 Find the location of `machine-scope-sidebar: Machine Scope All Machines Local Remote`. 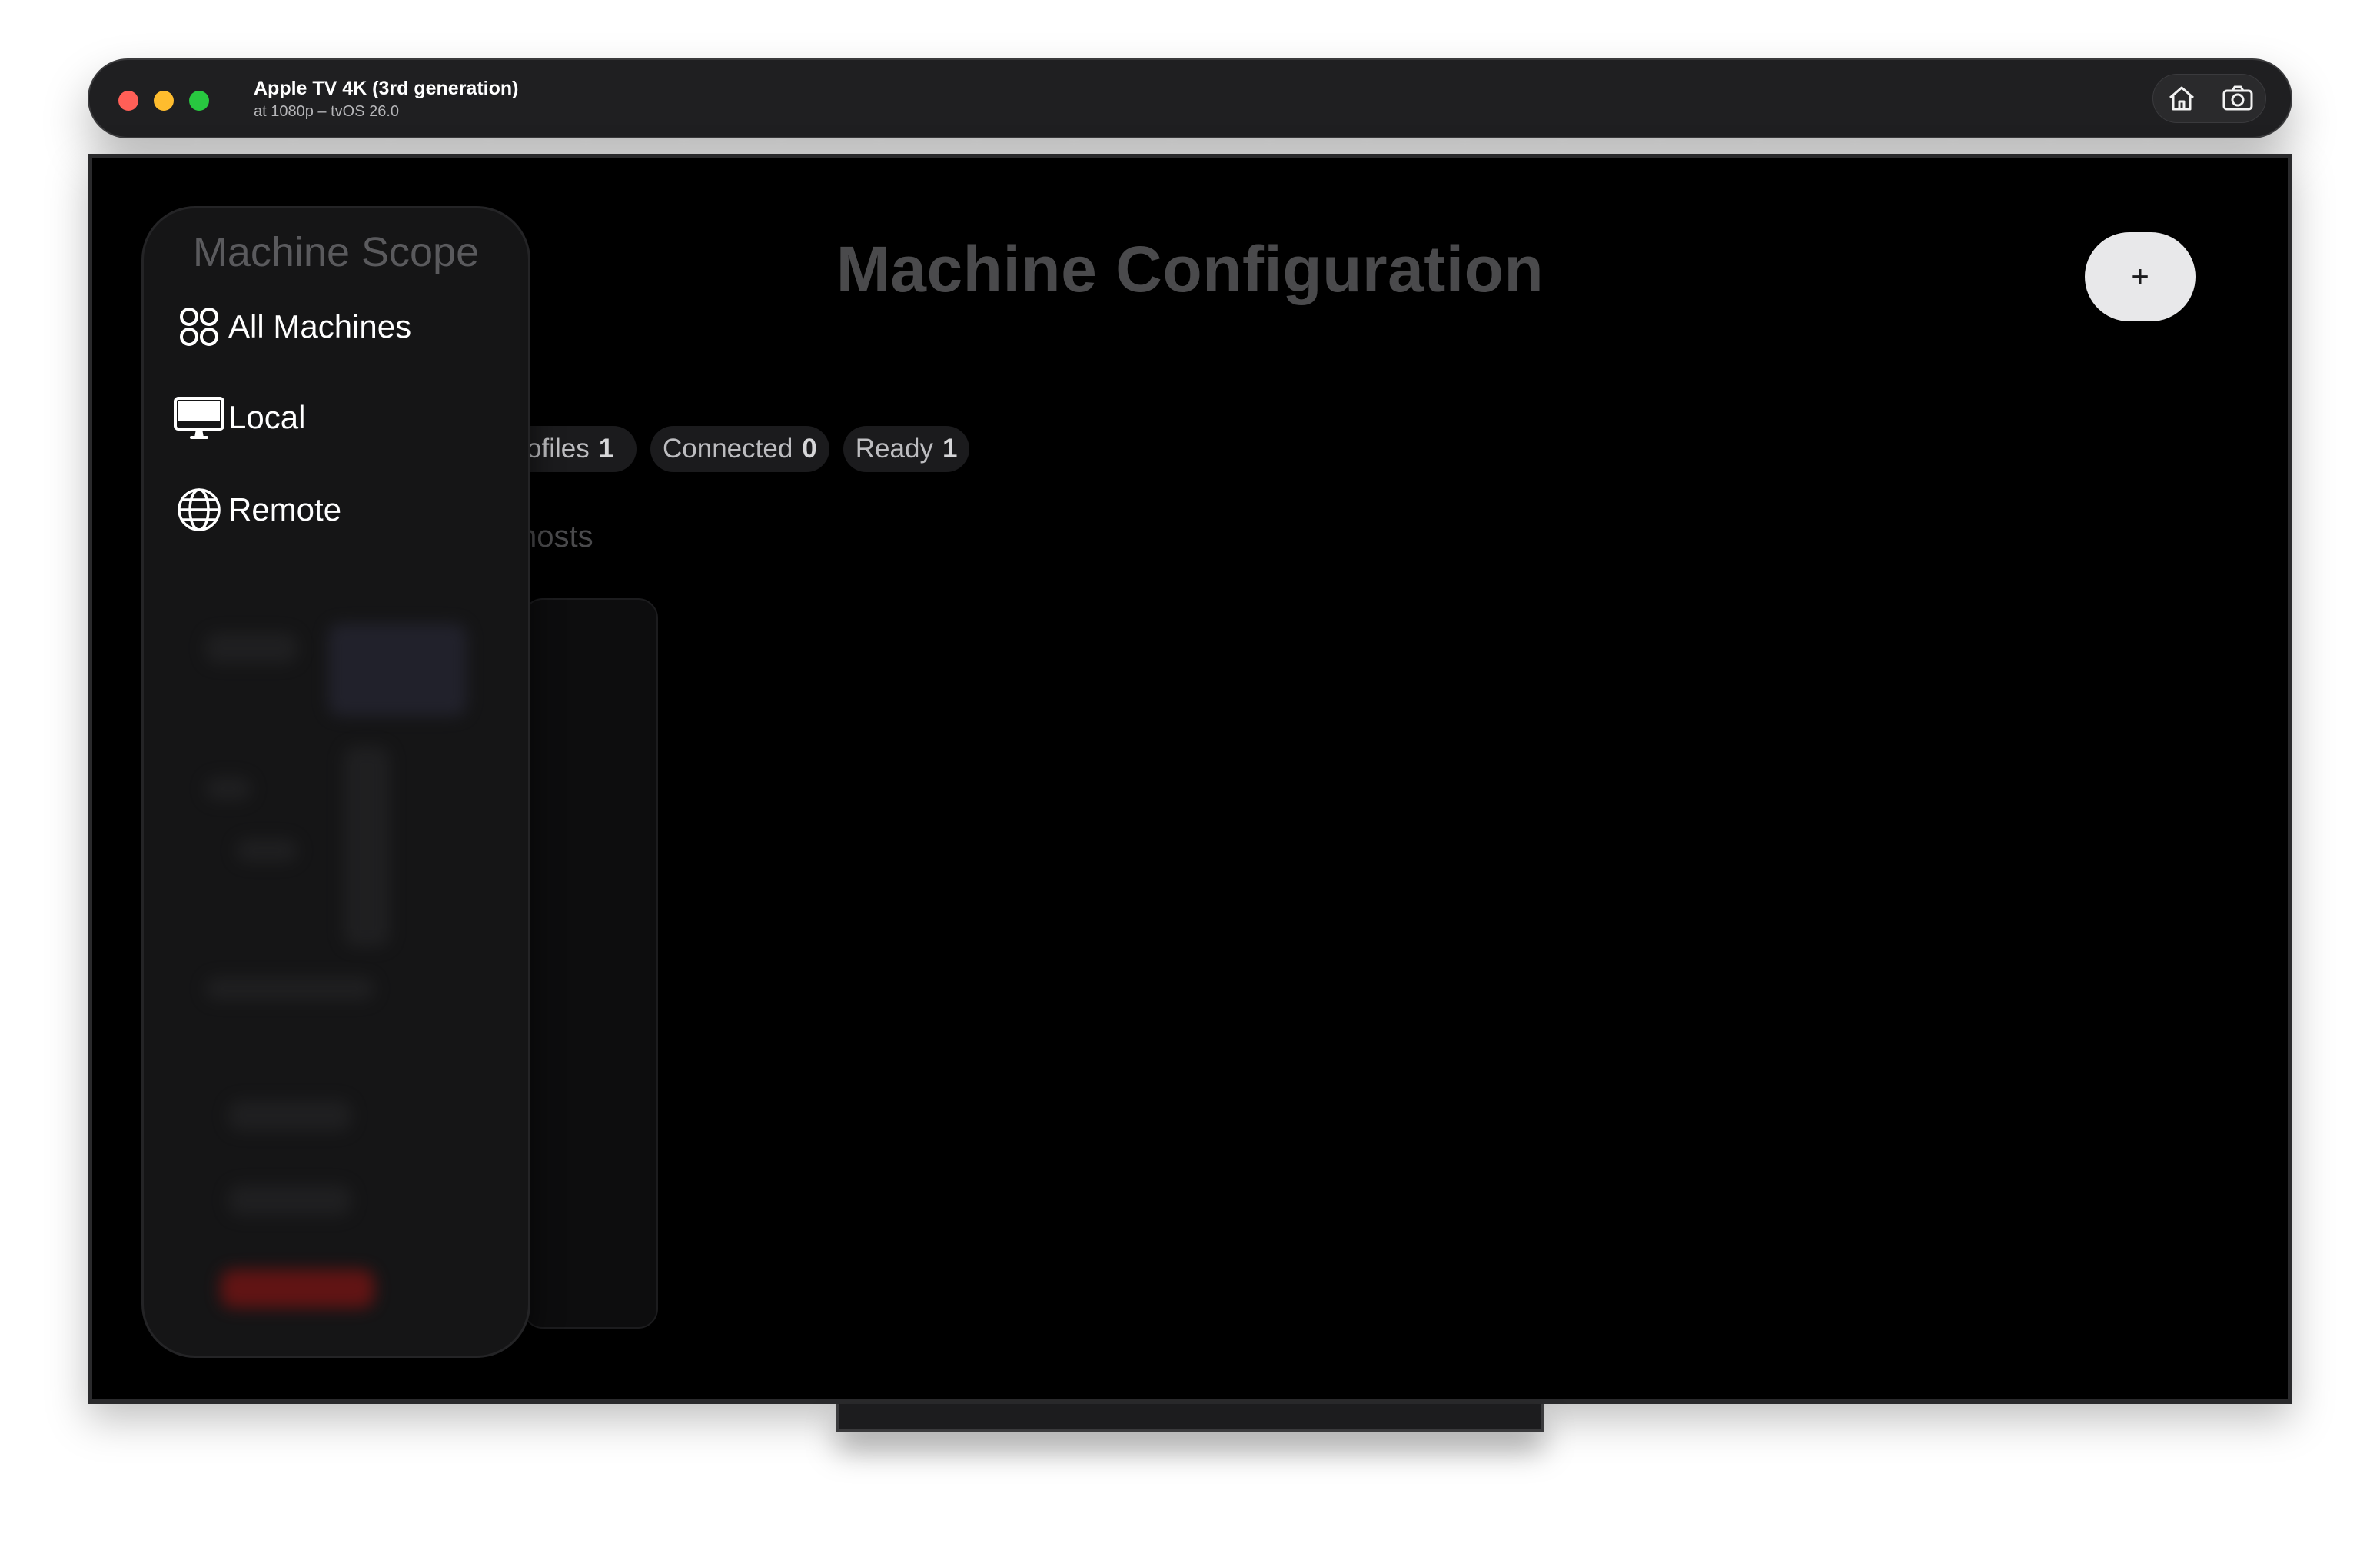

machine-scope-sidebar: Machine Scope All Machines Local Remote is located at coordinates (335, 782).